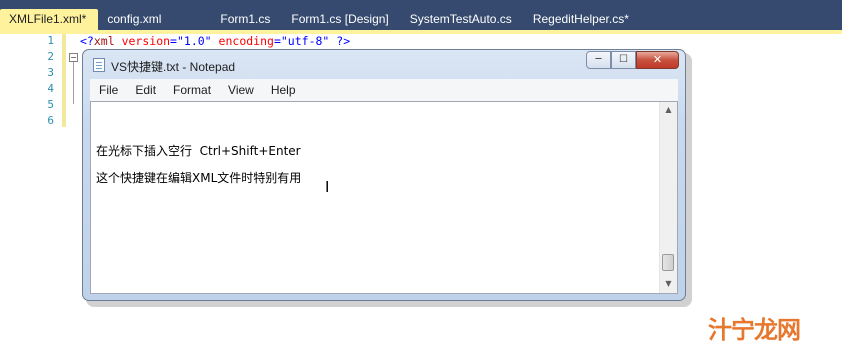 The height and width of the screenshot is (356, 842). I want to click on window-title: VS快捷键.txt - Notepad, so click(173, 67).